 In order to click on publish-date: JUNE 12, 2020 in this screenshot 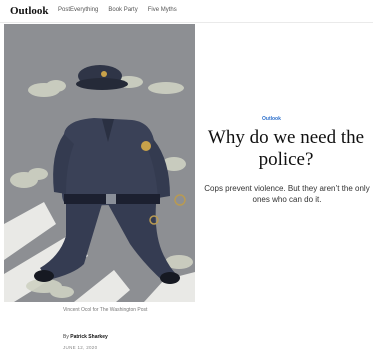, I will do `click(80, 347)`.